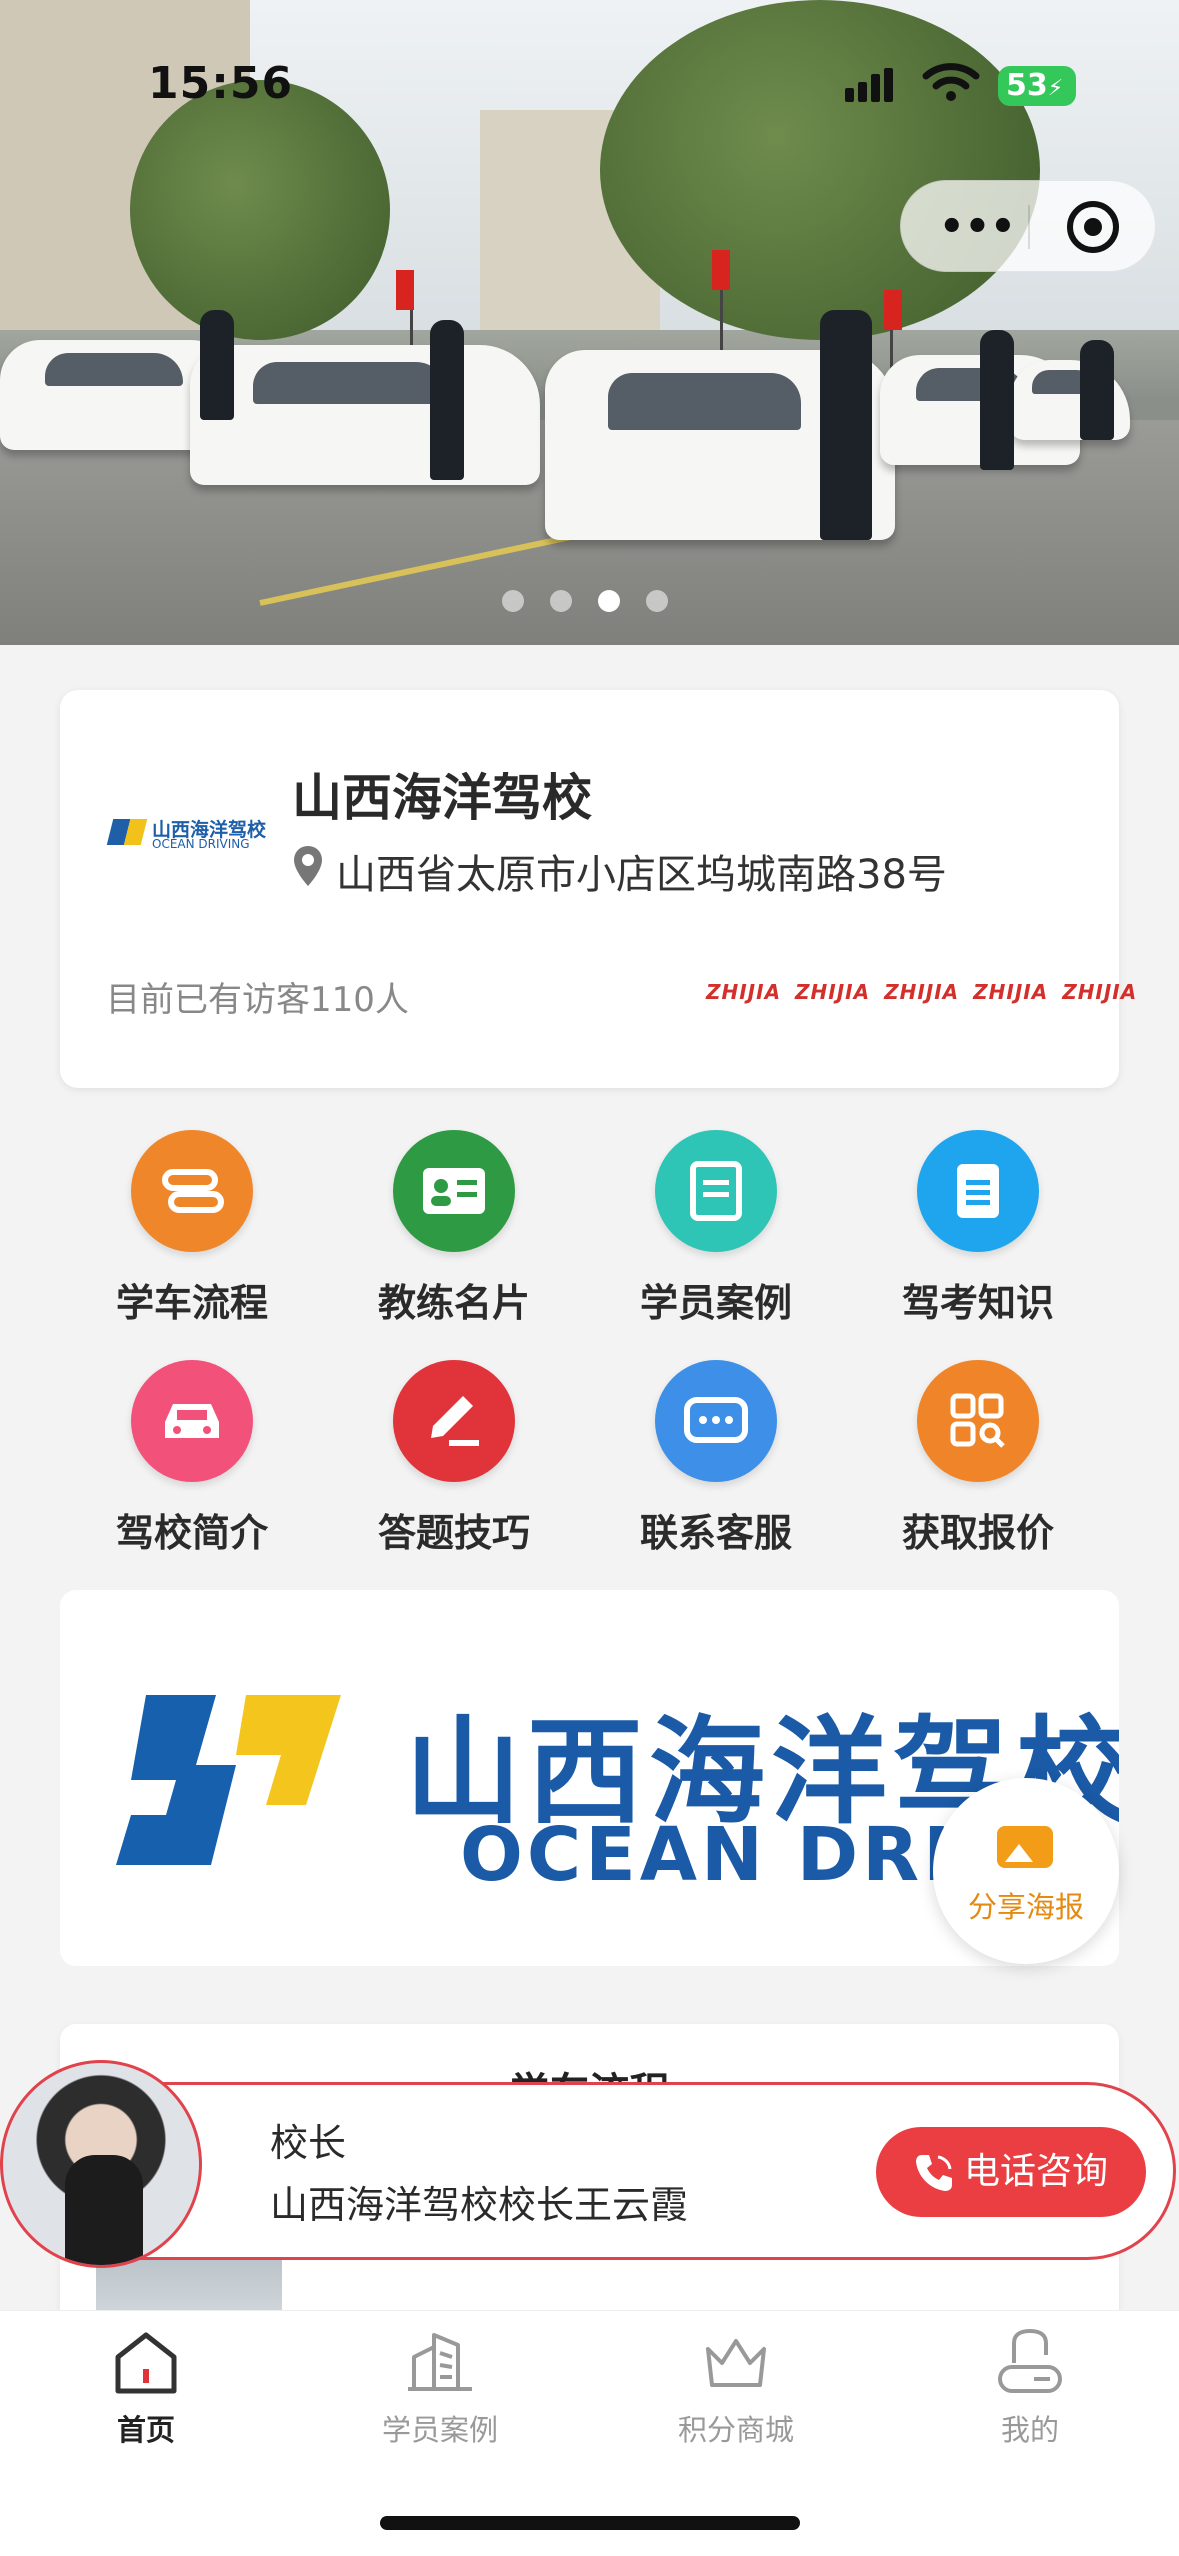 The width and height of the screenshot is (1179, 2556). Describe the element at coordinates (146, 2363) in the screenshot. I see `home-icon` at that location.